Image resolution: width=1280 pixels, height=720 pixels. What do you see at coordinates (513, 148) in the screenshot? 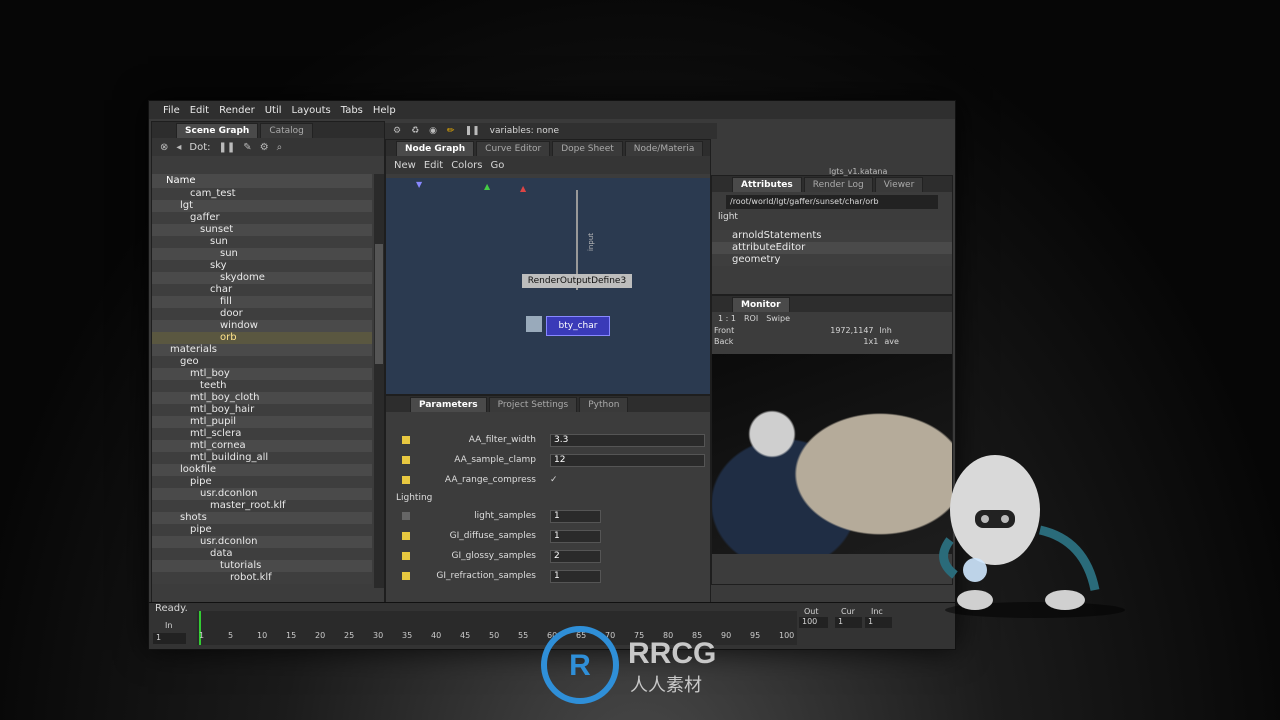
I see `tab-curve-editor: Curve Editor` at bounding box center [513, 148].